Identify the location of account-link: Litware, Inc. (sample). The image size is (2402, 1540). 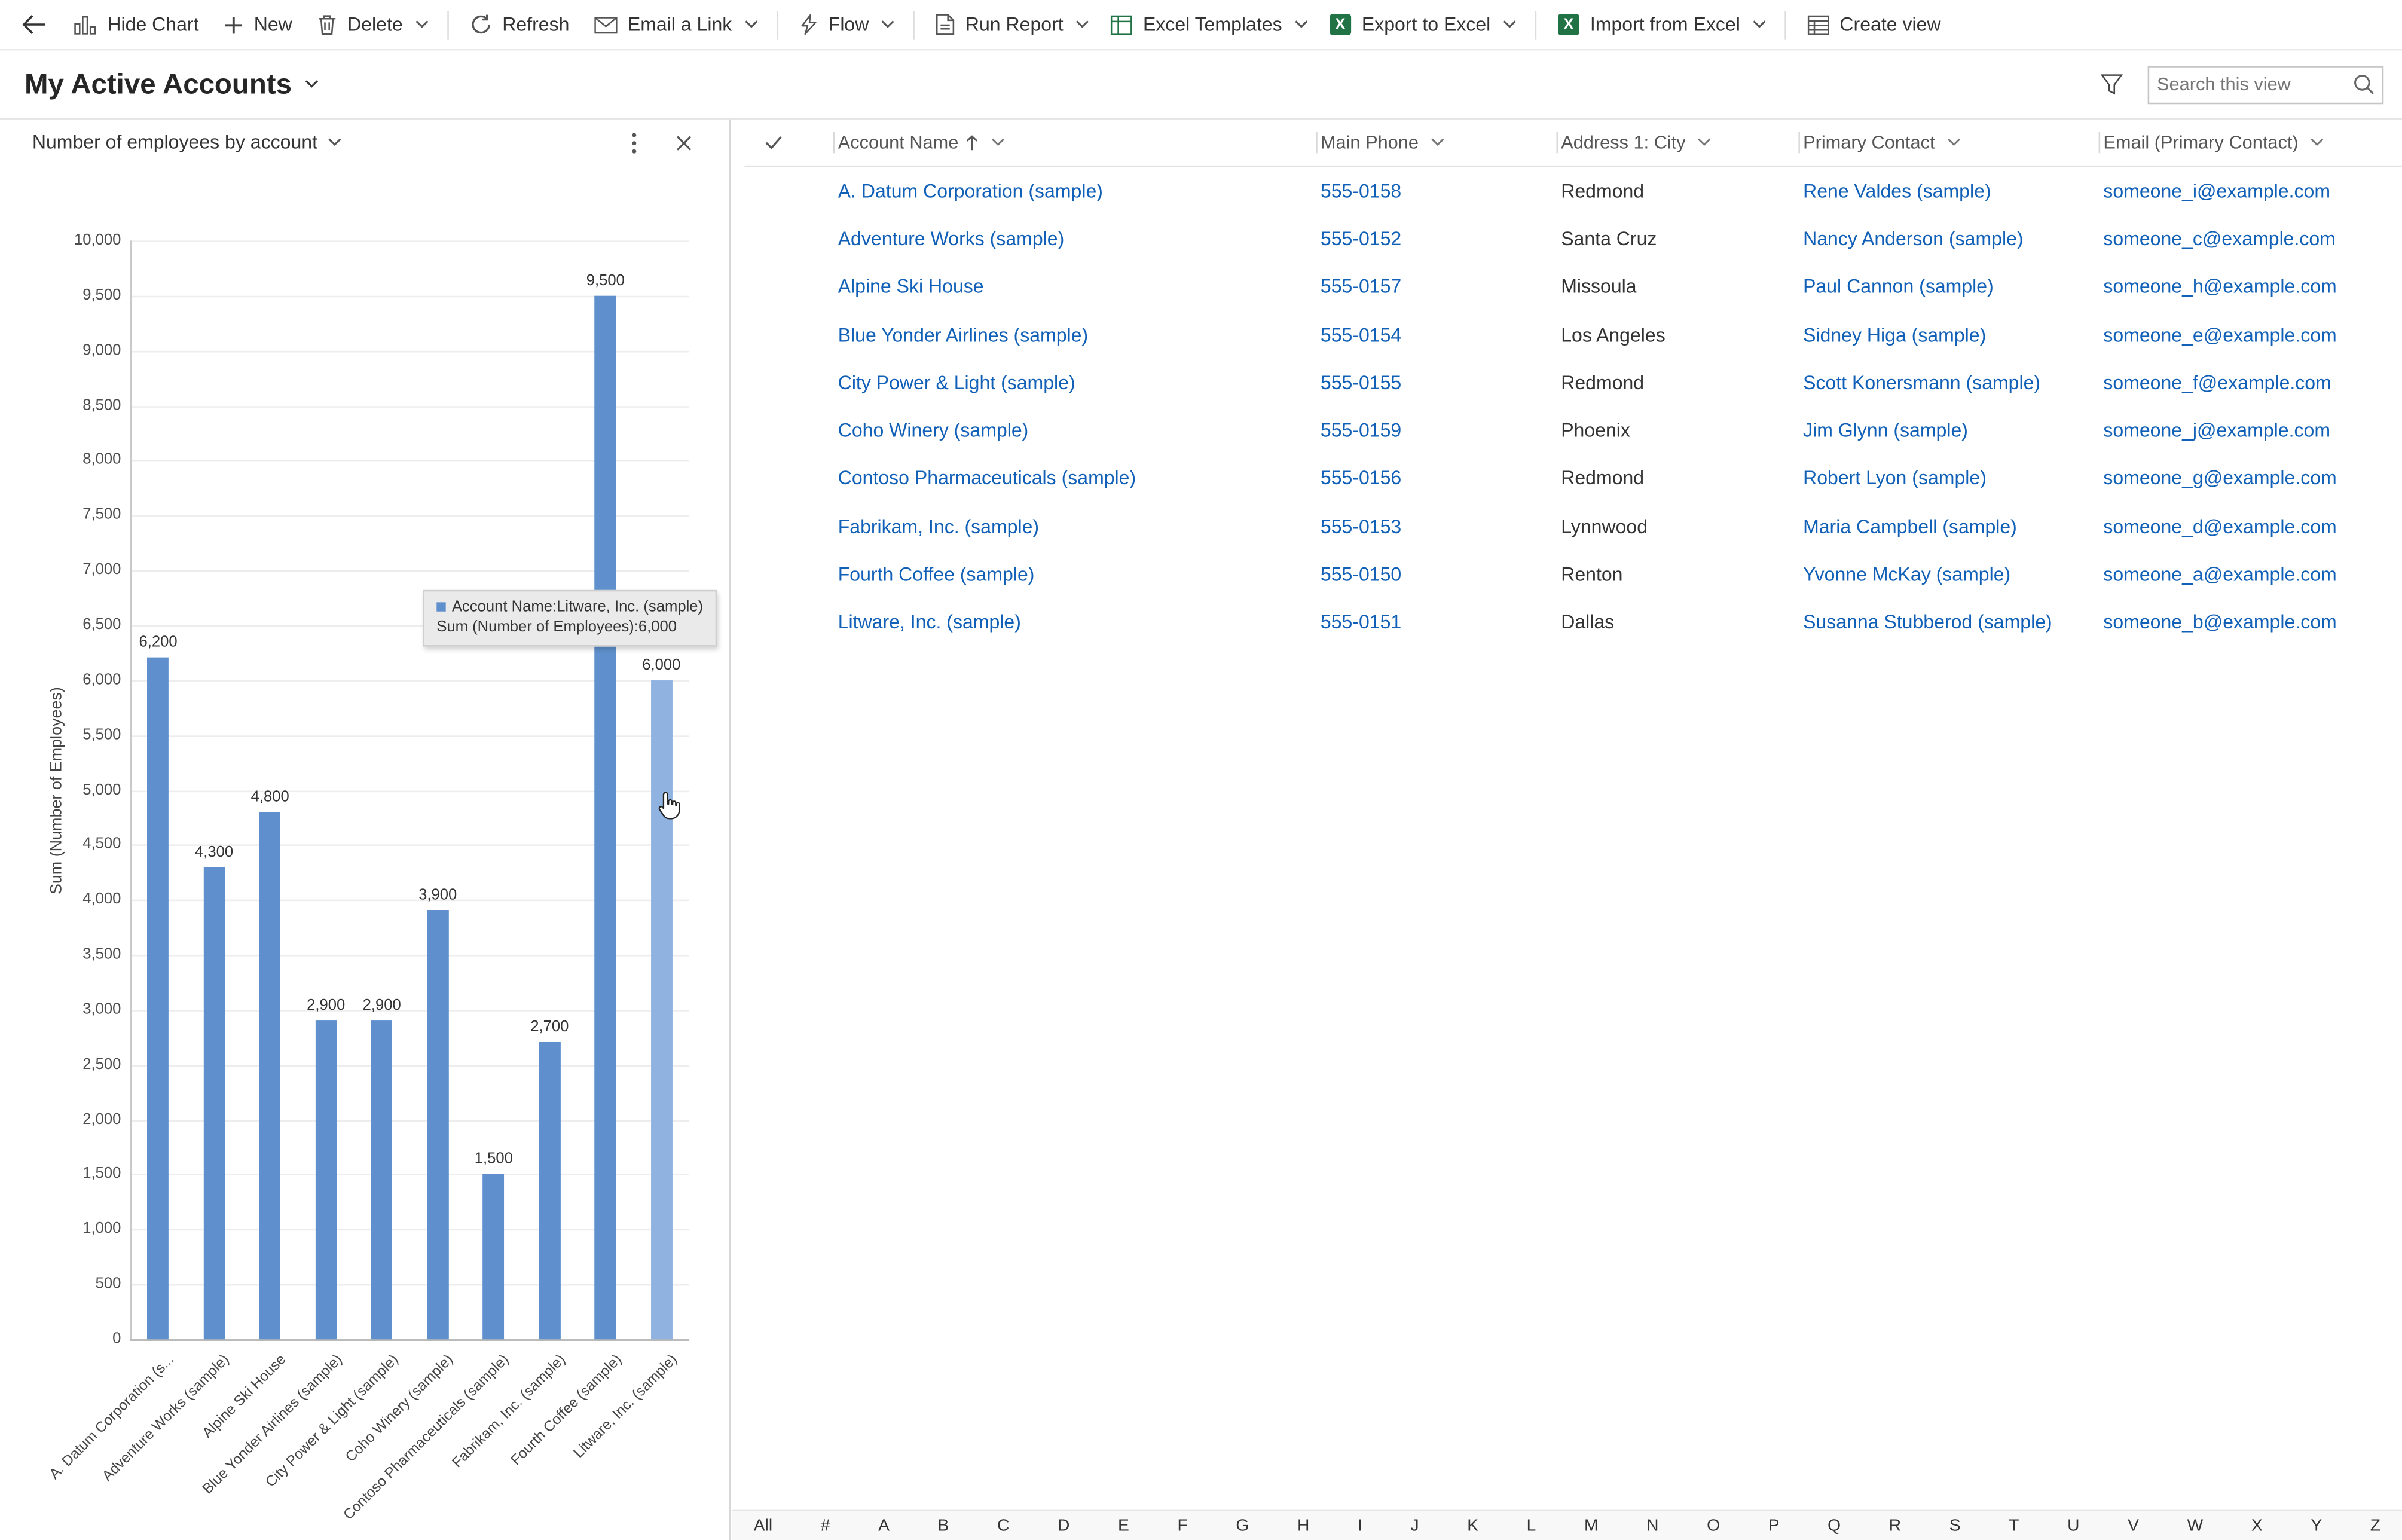
(930, 623).